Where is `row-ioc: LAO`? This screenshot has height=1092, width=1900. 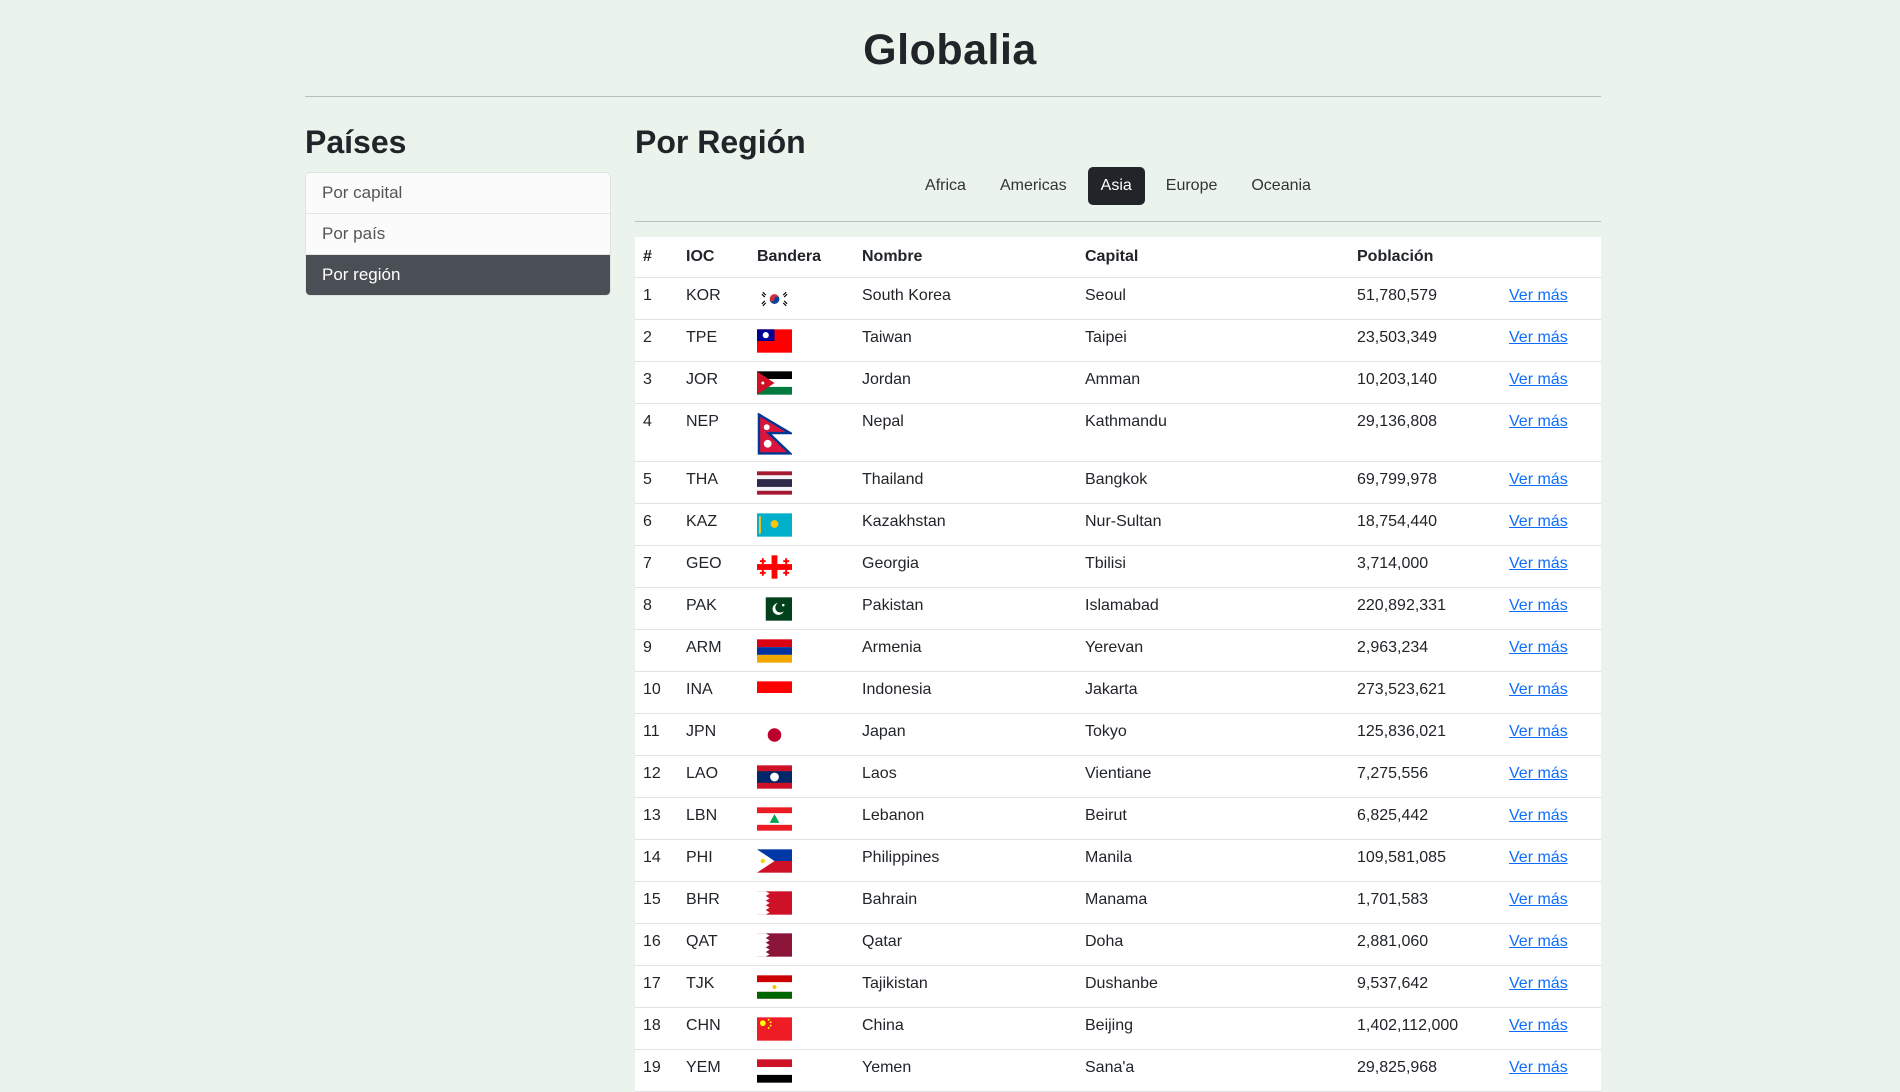
row-ioc: LAO is located at coordinates (713, 776).